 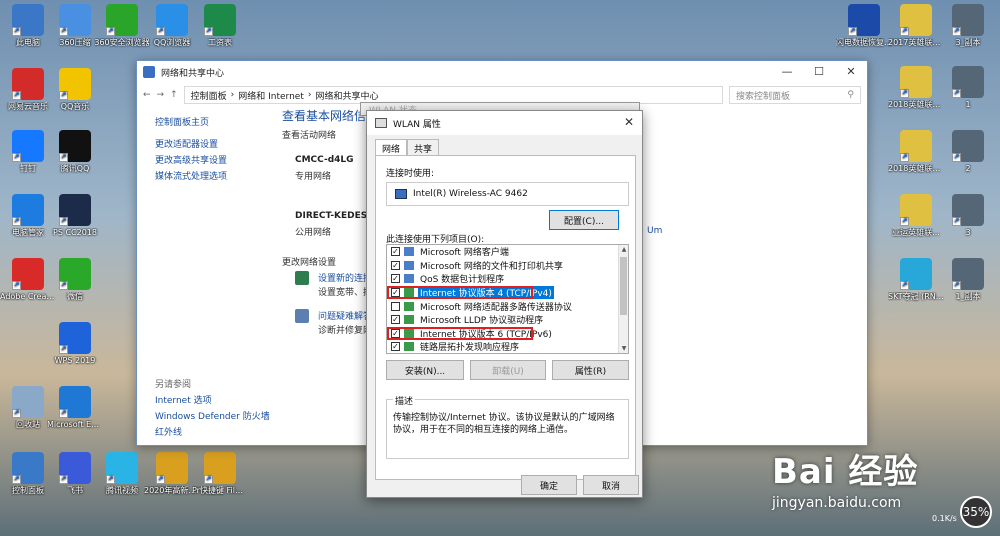 I want to click on adapter-field: Intel(R) Wireless-AC 9462, so click(x=507, y=194).